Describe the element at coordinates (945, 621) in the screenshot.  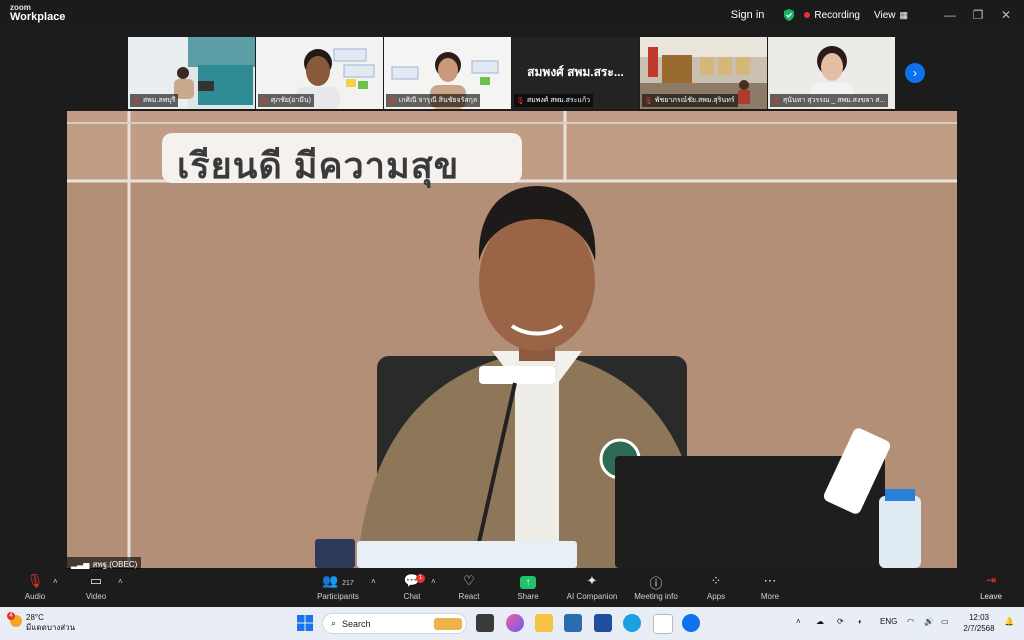
I see `battery-icon: ▭` at that location.